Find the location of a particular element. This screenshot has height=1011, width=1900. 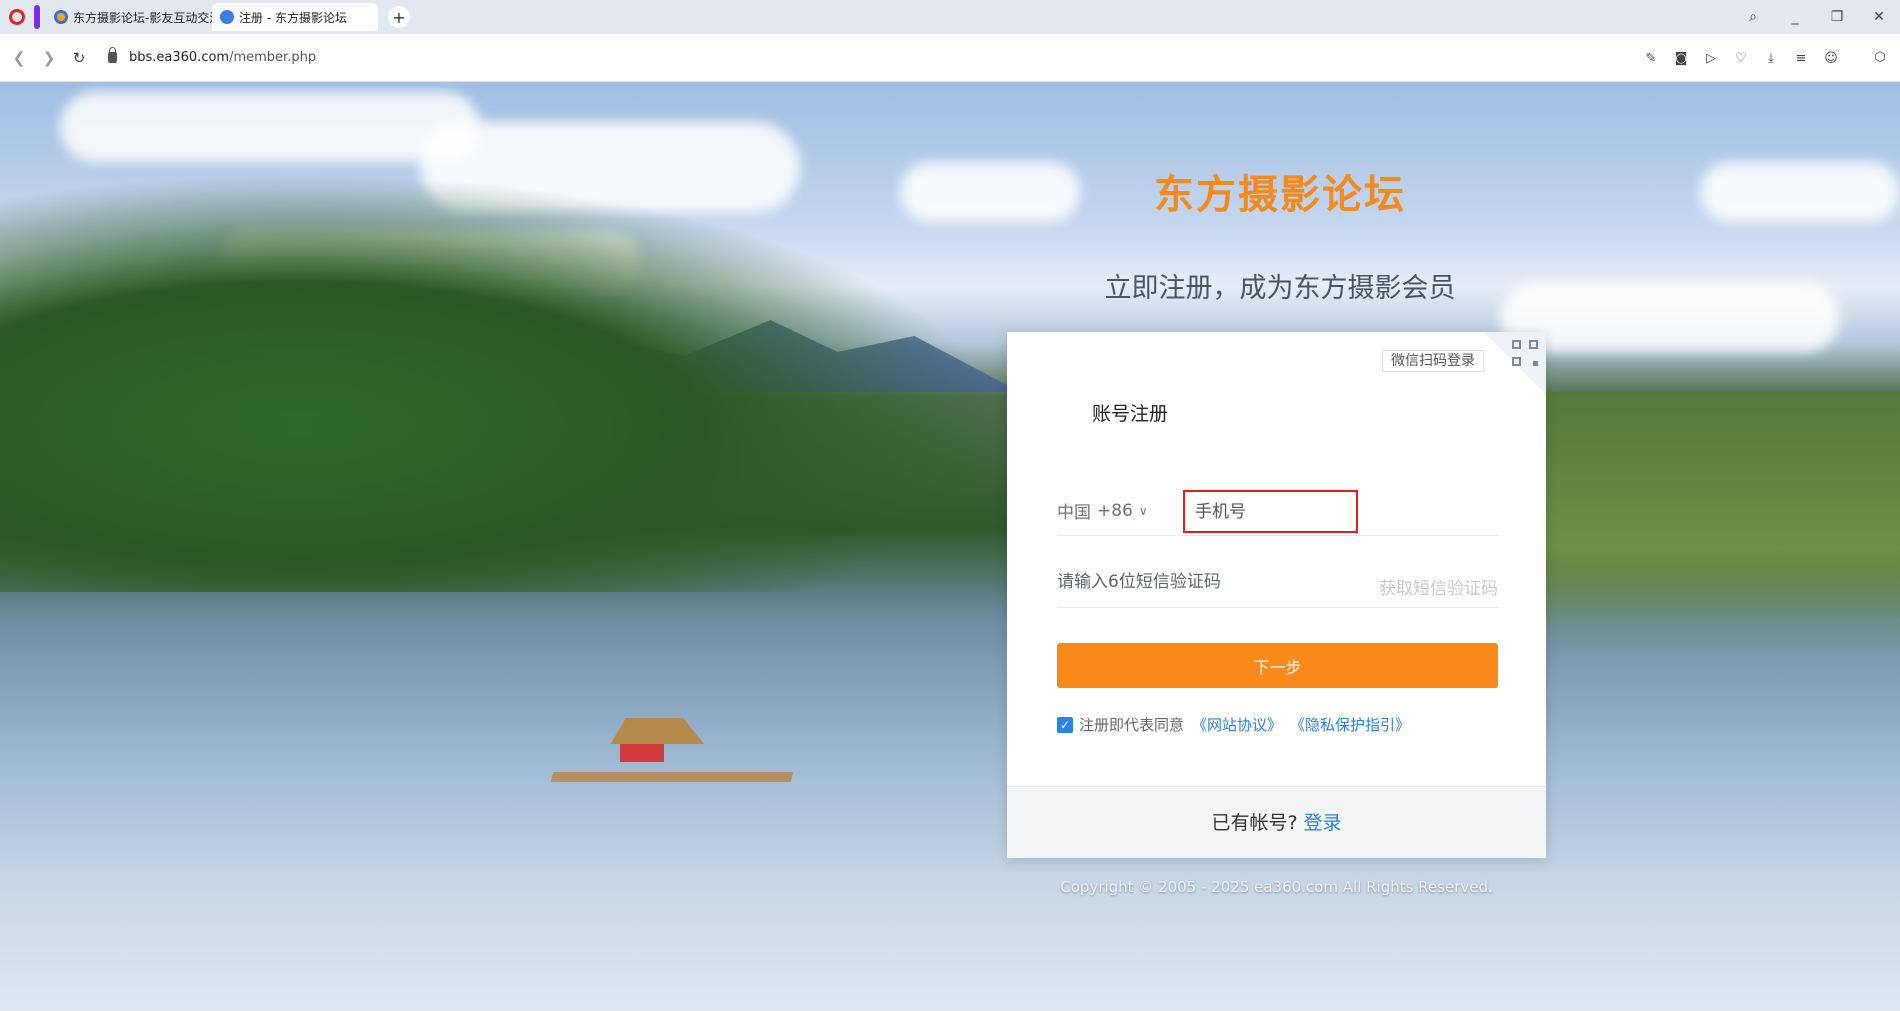

login-link: 登录 is located at coordinates (1323, 823).